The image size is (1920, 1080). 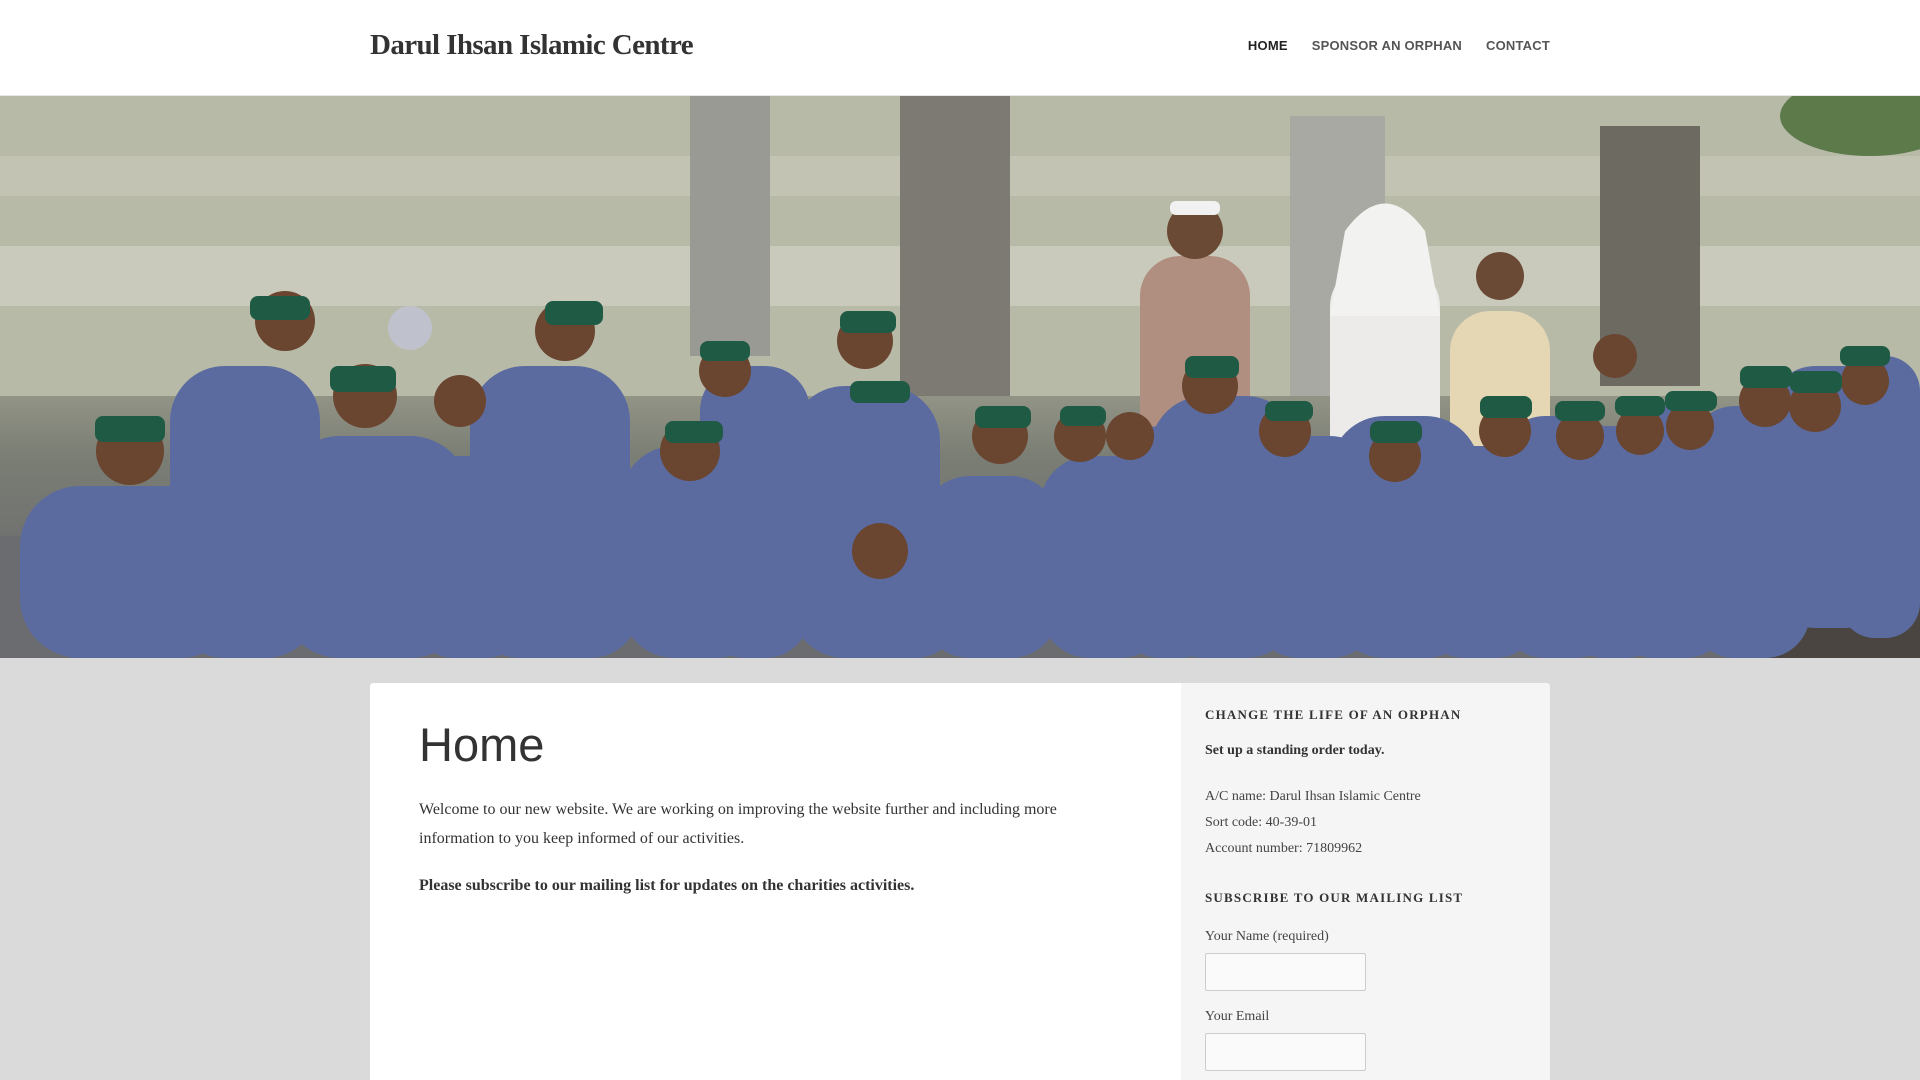 I want to click on email-field-label: Your Email, so click(x=1237, y=1016).